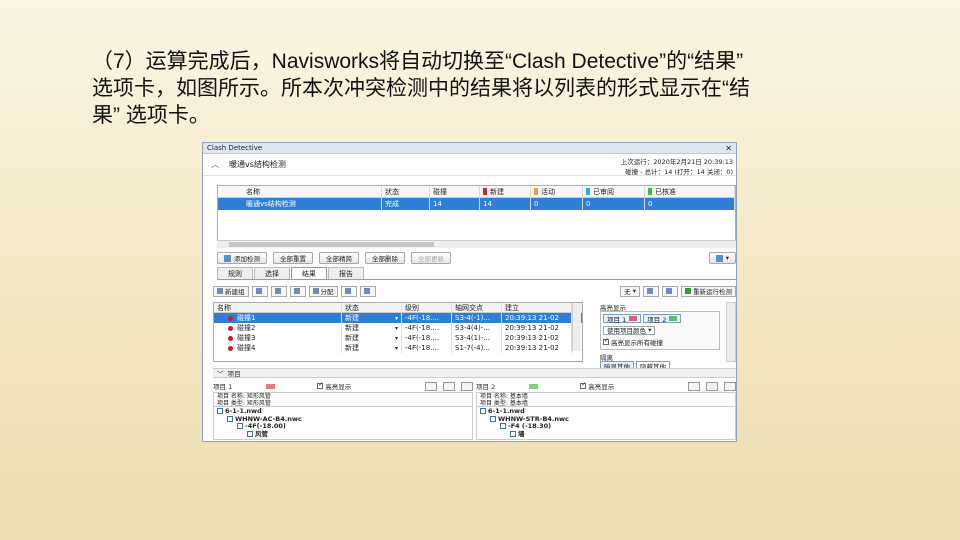 This screenshot has height=540, width=960. Describe the element at coordinates (474, 291) in the screenshot. I see `results-toolbar: 新建组 分配 无 ▾ 重新运行检测` at that location.